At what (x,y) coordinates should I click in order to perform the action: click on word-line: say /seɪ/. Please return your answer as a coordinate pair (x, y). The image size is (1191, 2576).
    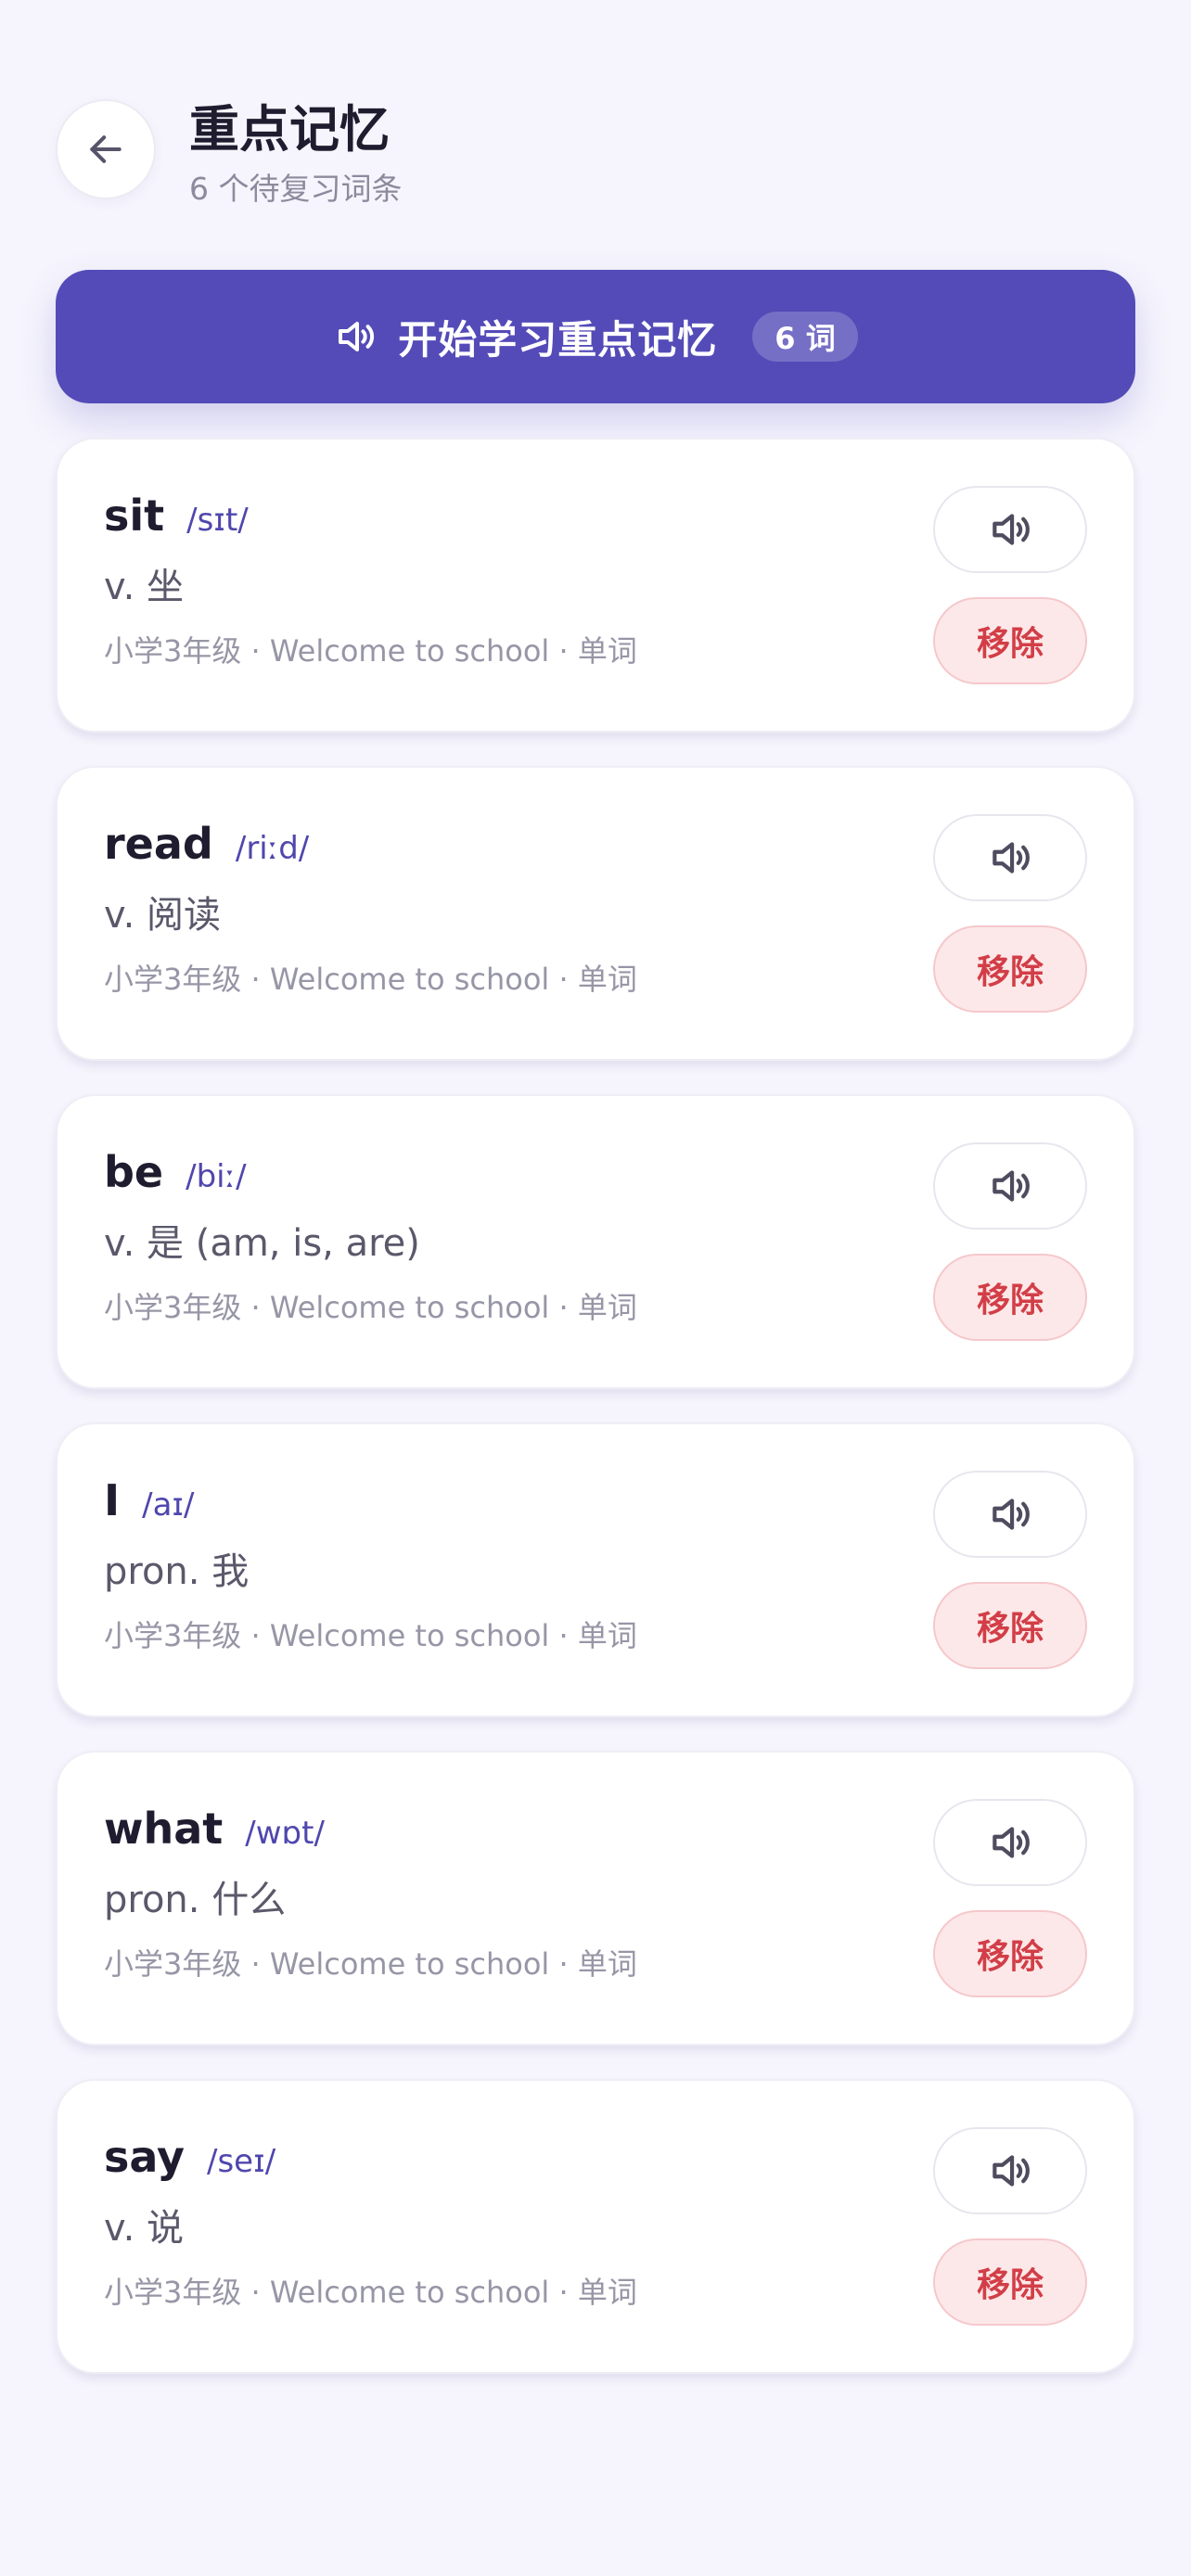
    Looking at the image, I should click on (190, 2159).